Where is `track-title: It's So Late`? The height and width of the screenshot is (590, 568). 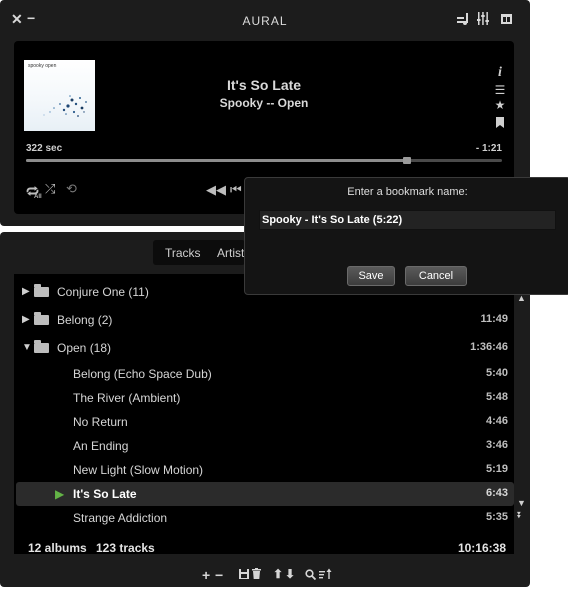
track-title: It's So Late is located at coordinates (264, 85).